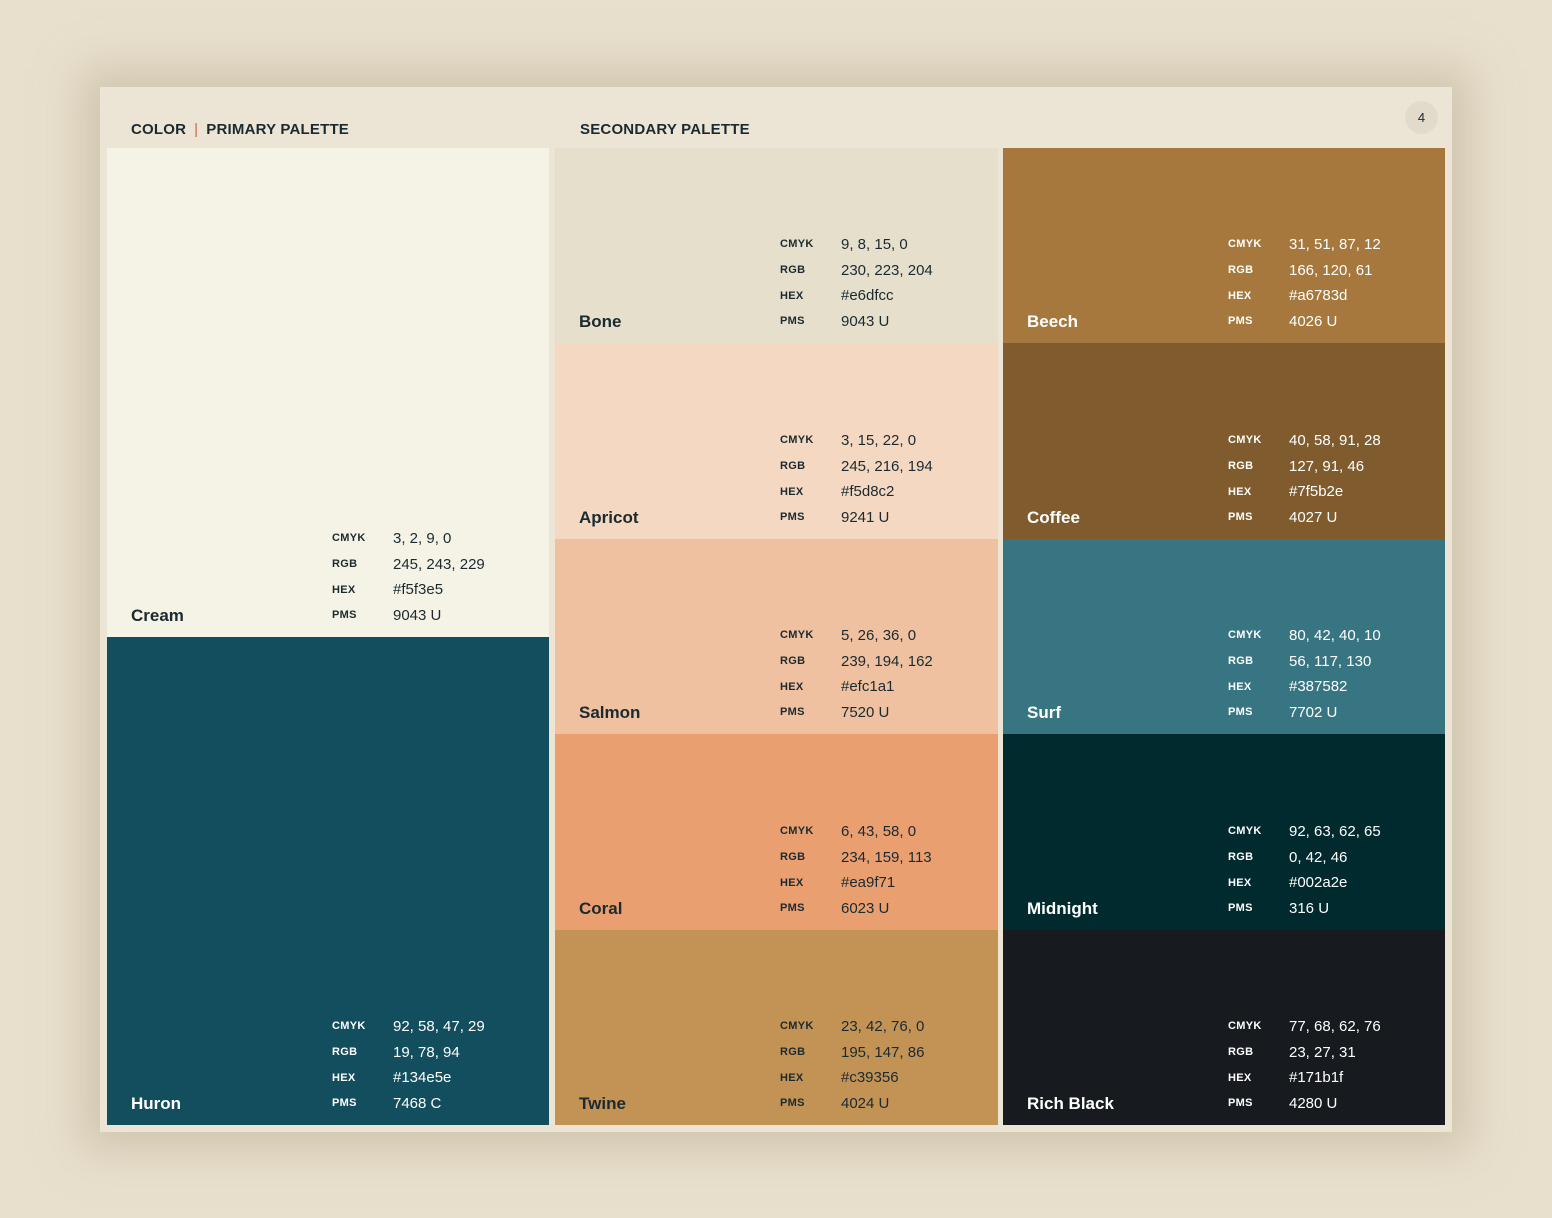 The height and width of the screenshot is (1218, 1552). What do you see at coordinates (156, 1103) in the screenshot?
I see `color-name: Huron` at bounding box center [156, 1103].